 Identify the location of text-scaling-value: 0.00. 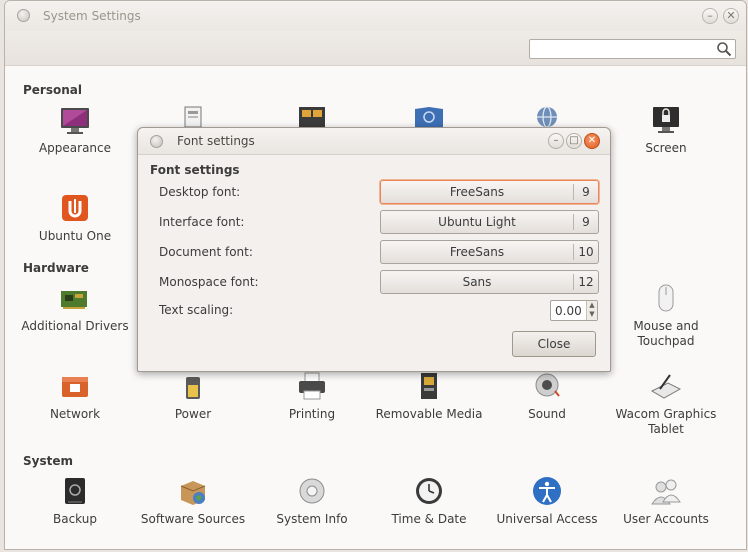
(568, 311).